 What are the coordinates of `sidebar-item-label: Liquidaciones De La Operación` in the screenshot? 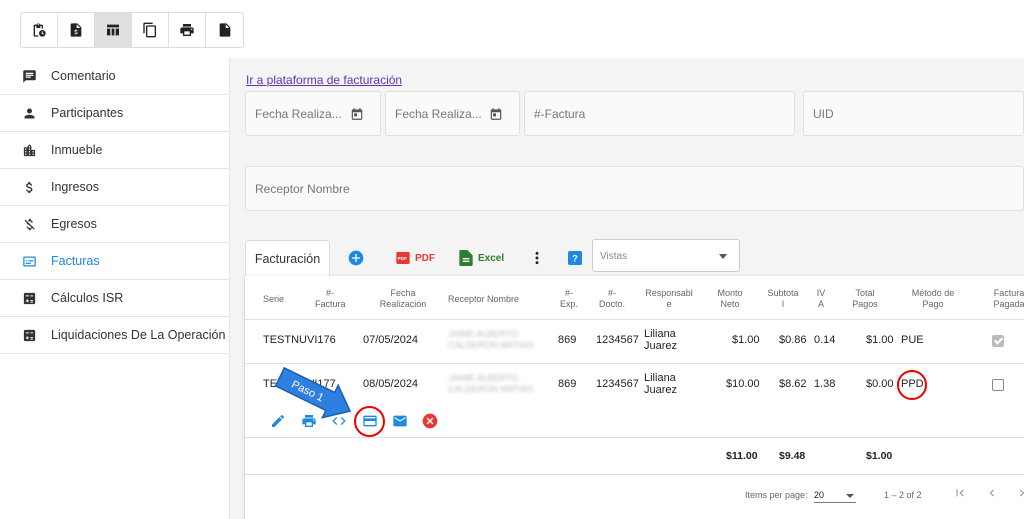 It's located at (138, 335).